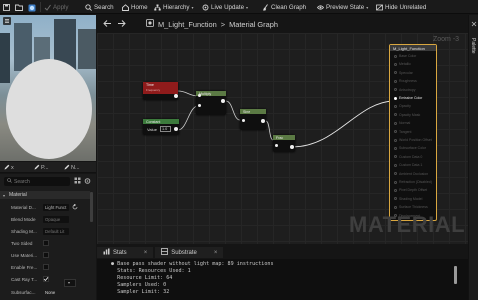 The image size is (478, 300). Describe the element at coordinates (56, 219) in the screenshot. I see `blend-mode-dropdown: Opaque` at that location.